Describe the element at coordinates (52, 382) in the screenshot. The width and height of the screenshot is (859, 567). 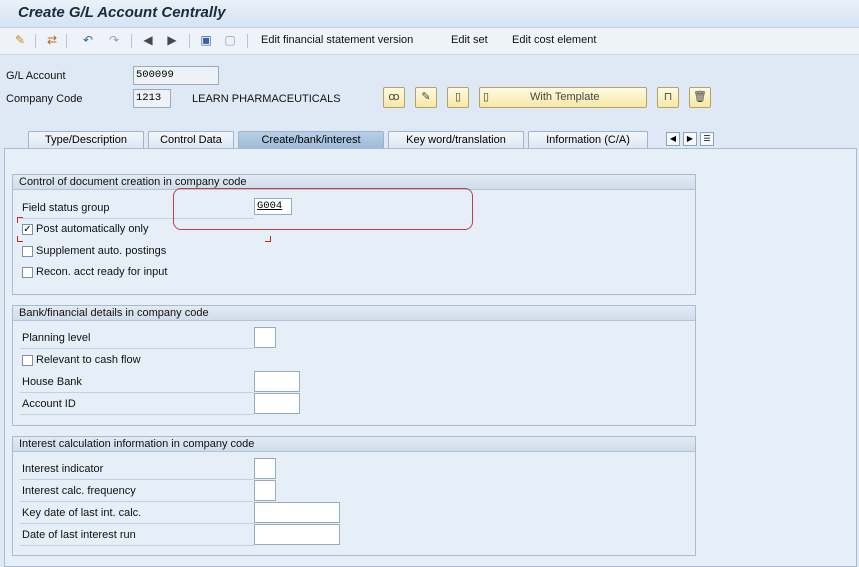
I see `house-bank-label: House Bank` at that location.